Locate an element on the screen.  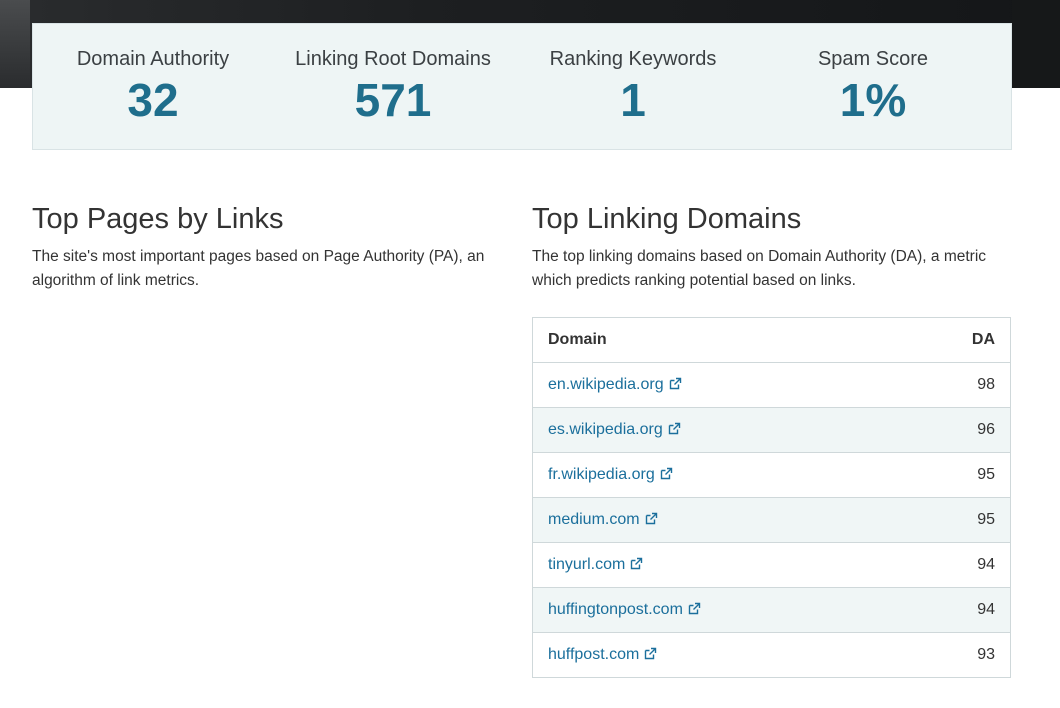
stat-ranking-keywords: Ranking Keywords 1 is located at coordinates (633, 86).